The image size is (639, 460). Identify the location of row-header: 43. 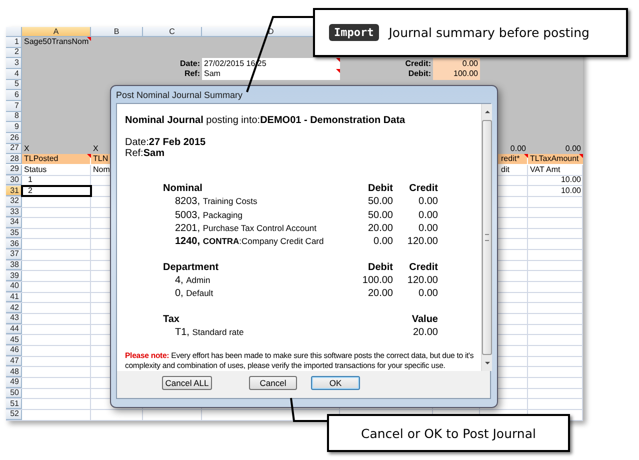
(14, 319).